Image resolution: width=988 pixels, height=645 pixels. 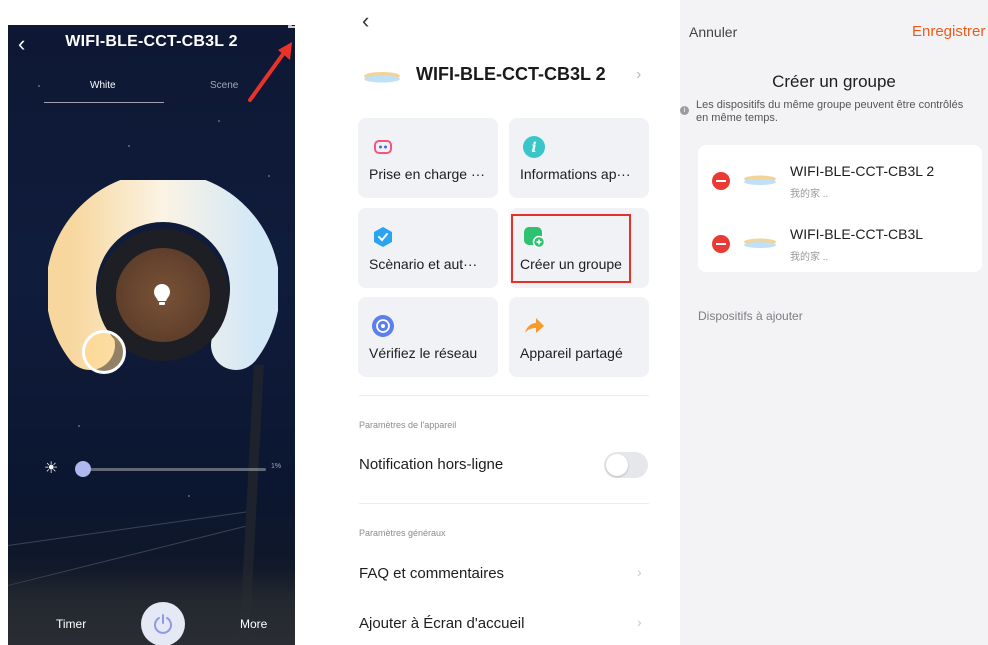 What do you see at coordinates (253, 624) in the screenshot?
I see `more-button: More` at bounding box center [253, 624].